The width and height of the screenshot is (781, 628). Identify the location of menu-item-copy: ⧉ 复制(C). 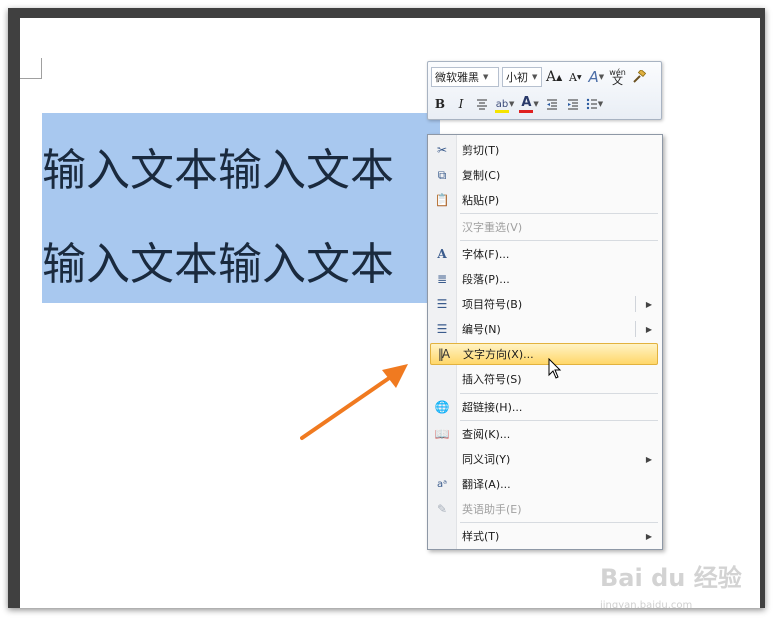
(544, 175).